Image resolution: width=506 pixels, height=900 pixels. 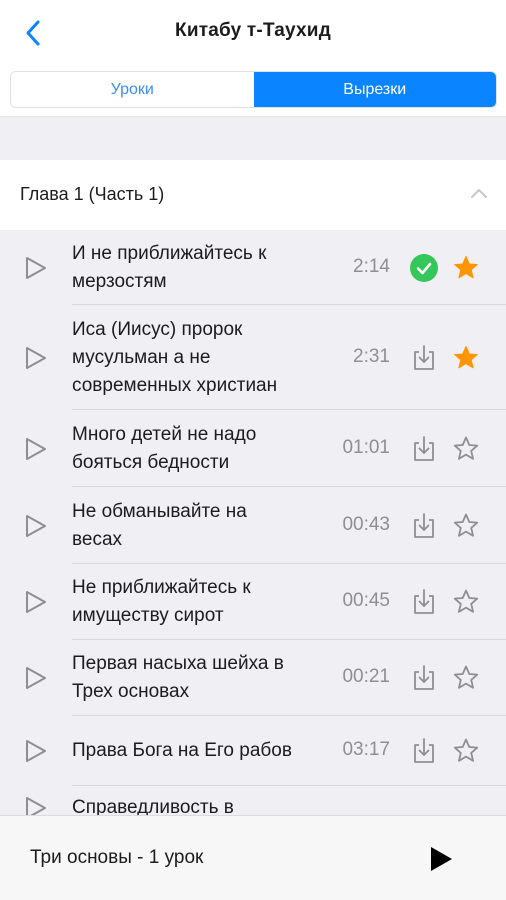 I want to click on clip-duration: 2:31, so click(x=371, y=356).